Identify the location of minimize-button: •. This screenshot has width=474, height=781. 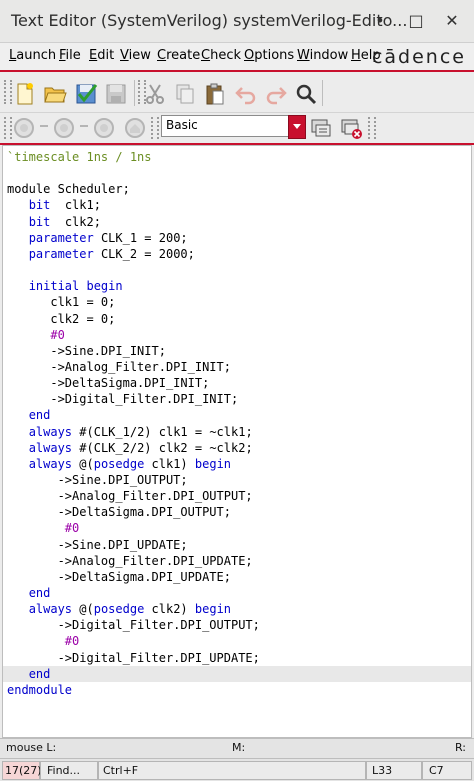
(380, 21).